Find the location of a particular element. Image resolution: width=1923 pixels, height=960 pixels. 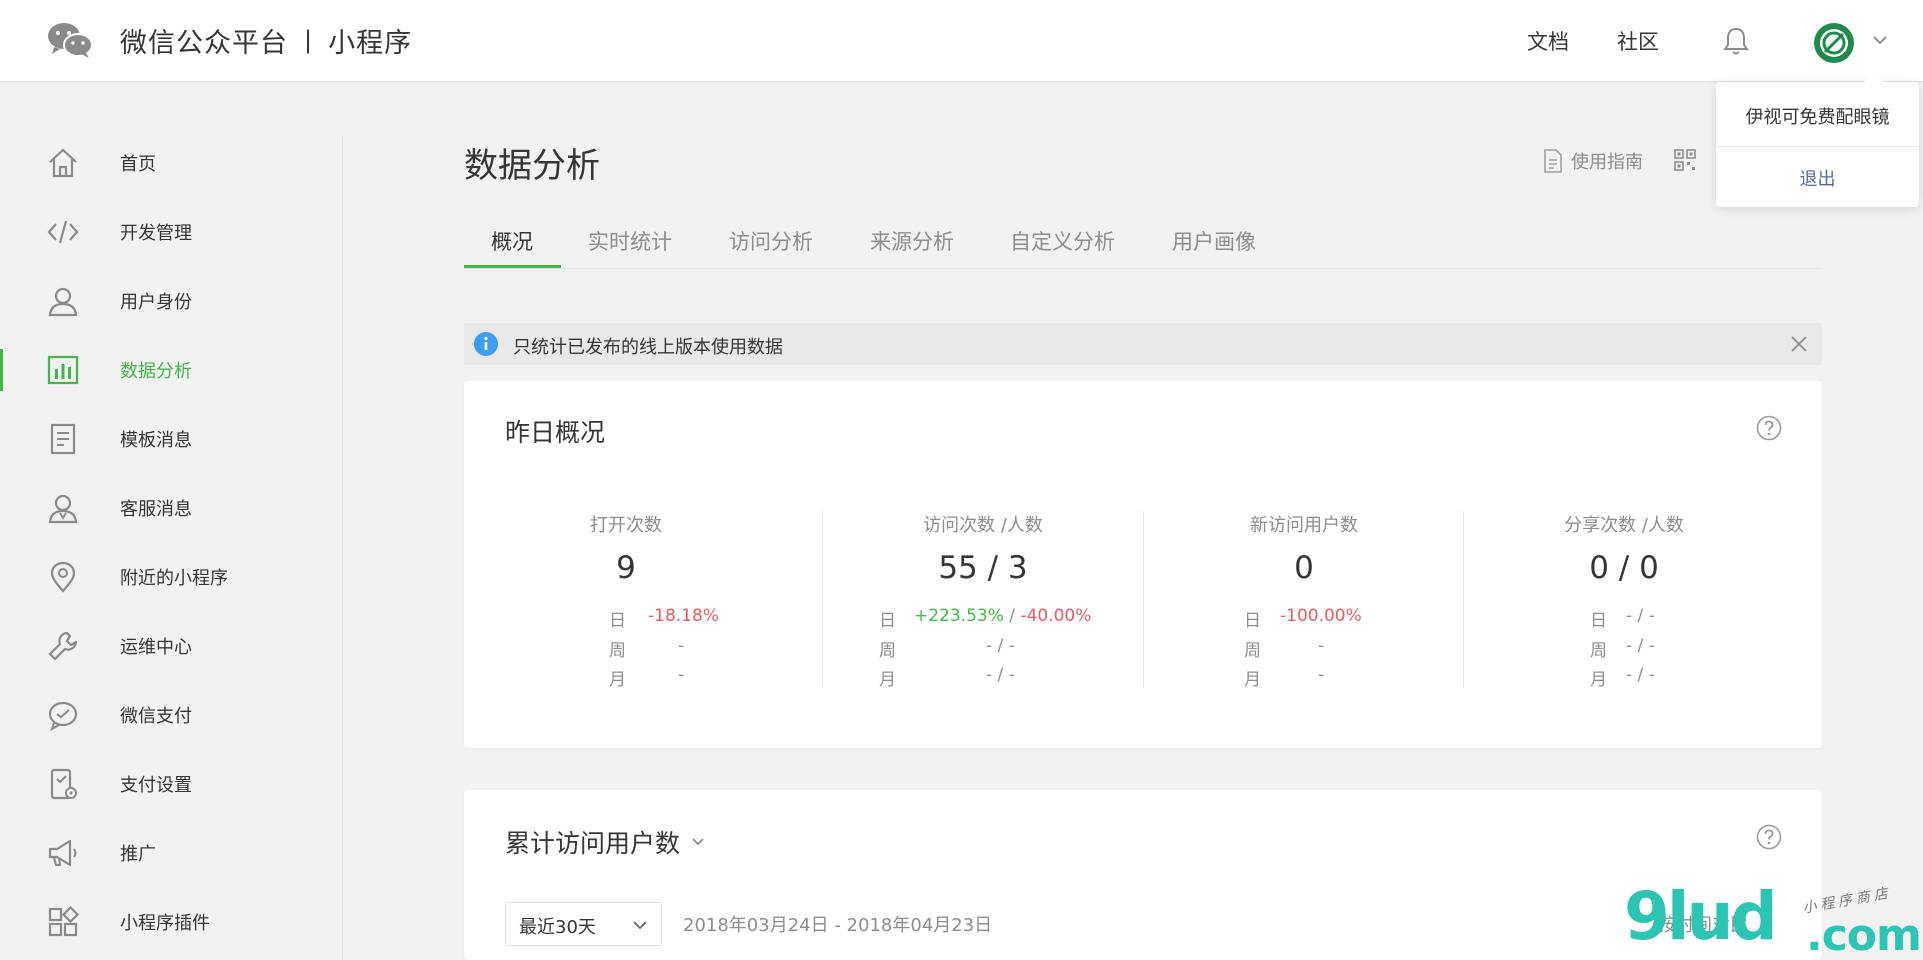

notice-text: 只统计已发布的线上版本使用数据 is located at coordinates (648, 347).